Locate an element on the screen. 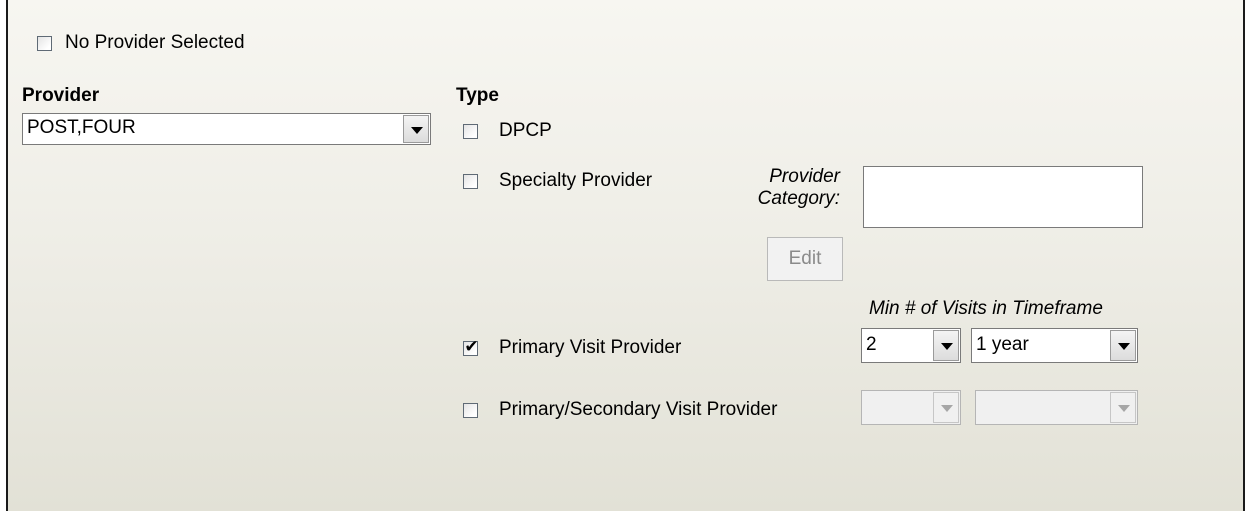  primary-visit-label: Primary Visit Provider is located at coordinates (590, 347).